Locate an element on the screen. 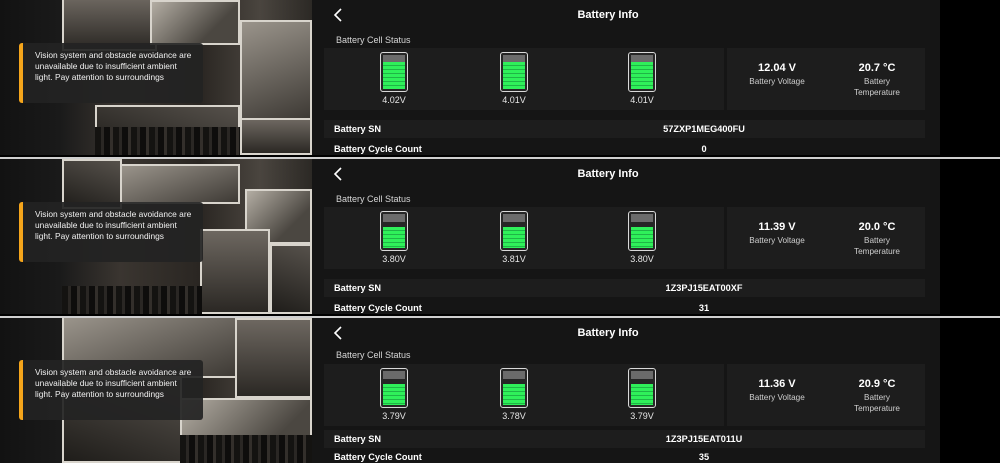 The width and height of the screenshot is (1000, 463). battery-temperature-value: 20.7 °C is located at coordinates (877, 68).